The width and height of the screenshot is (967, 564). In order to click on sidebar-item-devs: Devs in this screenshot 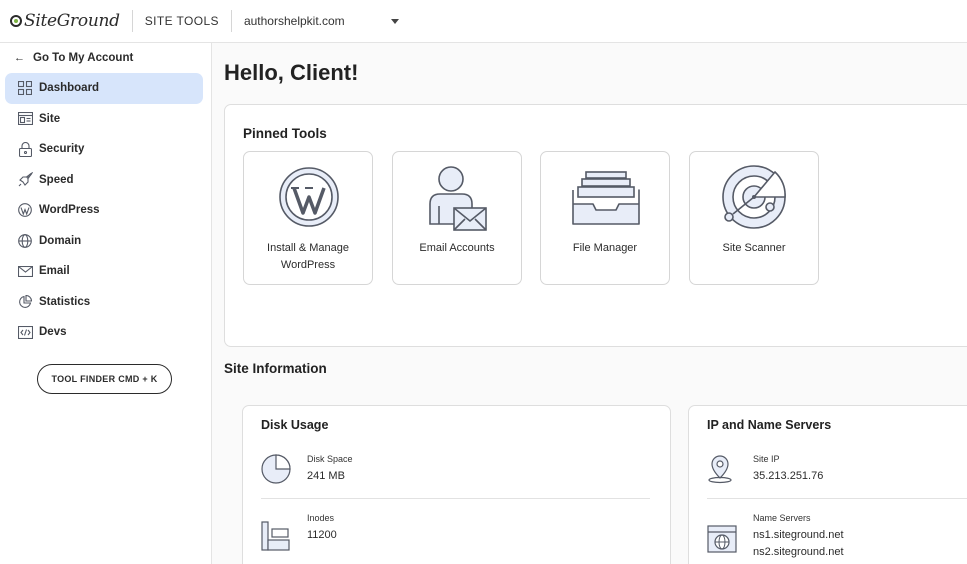, I will do `click(104, 332)`.